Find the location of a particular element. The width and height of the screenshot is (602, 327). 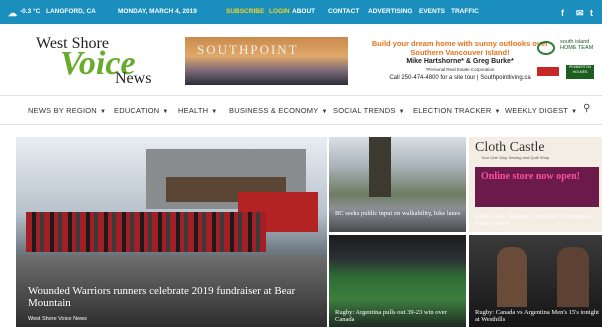

advertising-link: ADVERTISING is located at coordinates (390, 11).